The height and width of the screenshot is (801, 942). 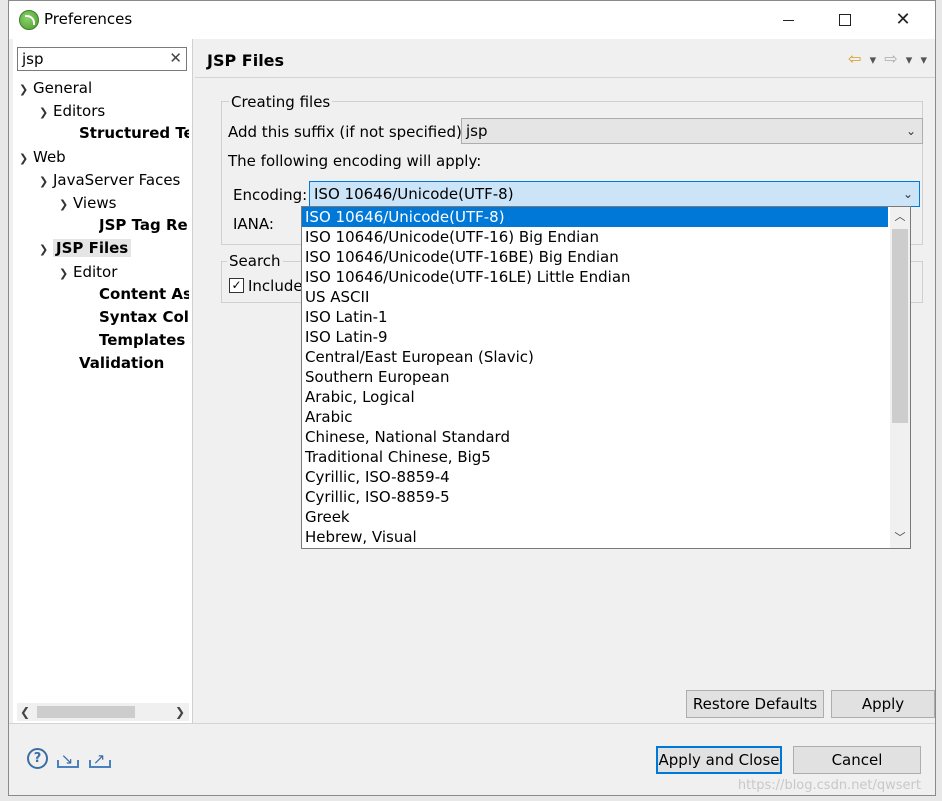 What do you see at coordinates (923, 60) in the screenshot?
I see `view-menu-chevron-icon: ▾` at bounding box center [923, 60].